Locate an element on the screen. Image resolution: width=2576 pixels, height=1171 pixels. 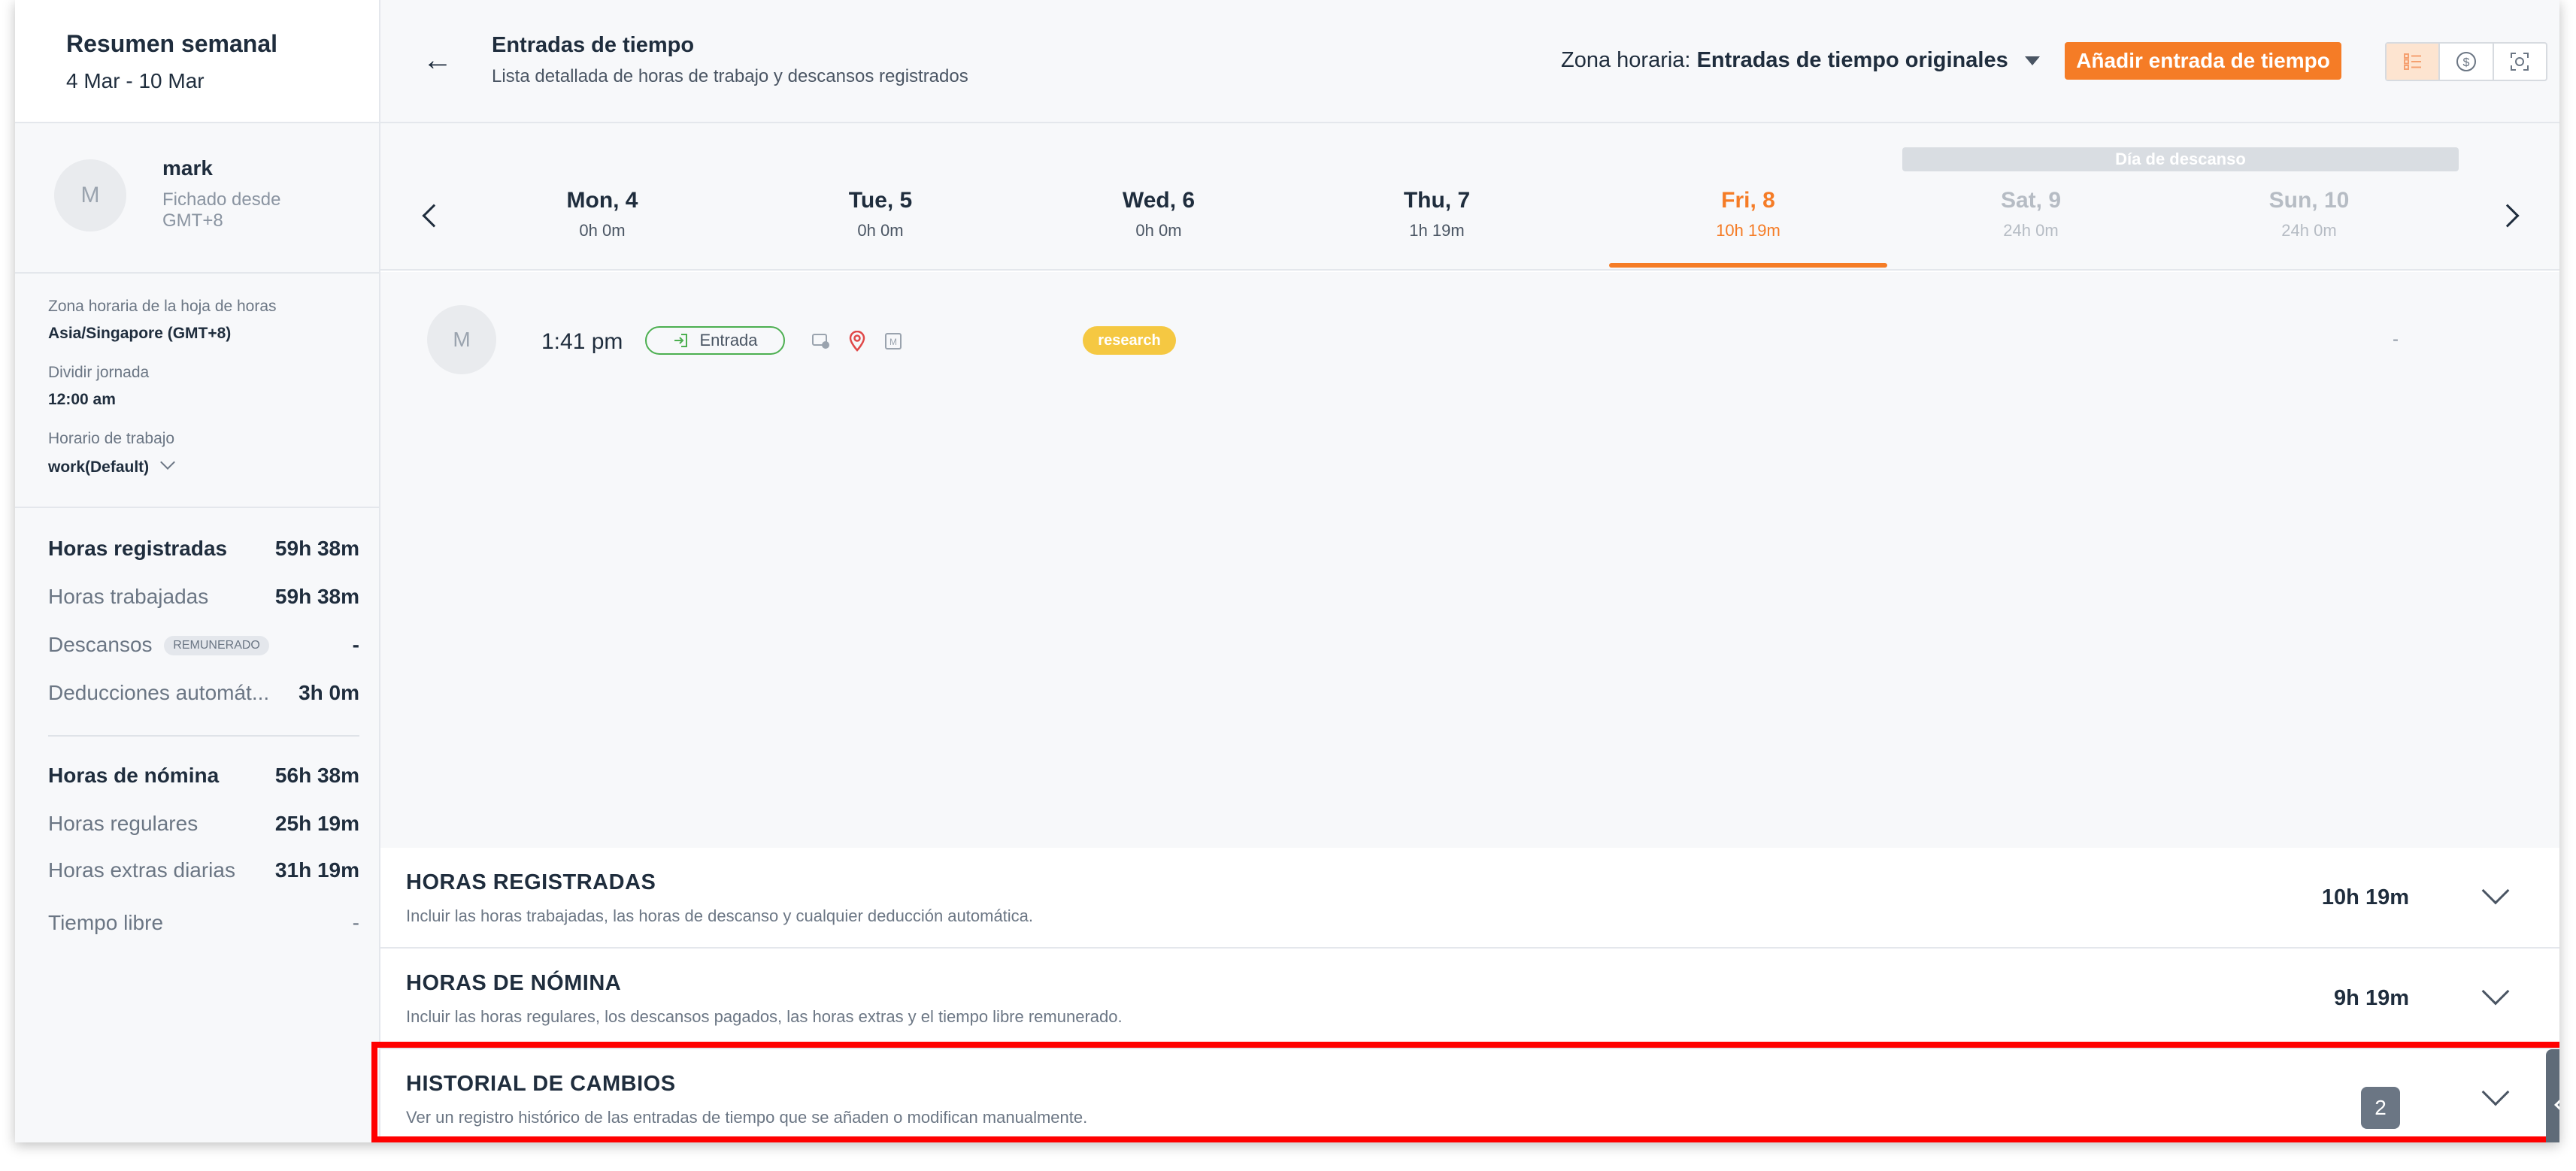
page-title: Entradas de tiempo is located at coordinates (593, 45).